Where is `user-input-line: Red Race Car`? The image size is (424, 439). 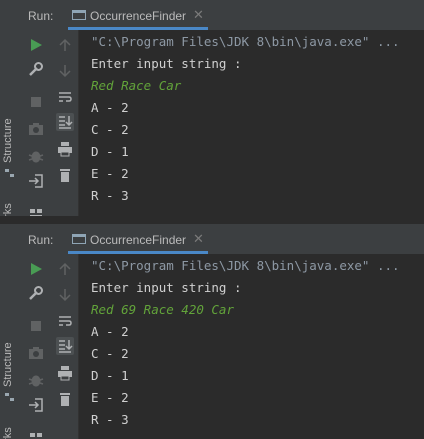
user-input-line: Red Race Car is located at coordinates (136, 85).